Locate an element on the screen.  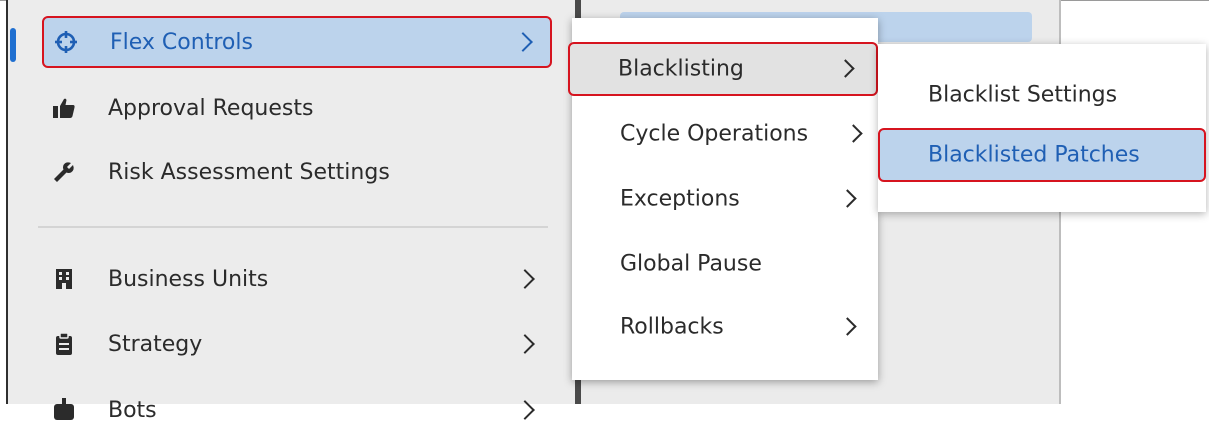
sidebar-item-flex-controls: Flex Controls is located at coordinates (297, 42).